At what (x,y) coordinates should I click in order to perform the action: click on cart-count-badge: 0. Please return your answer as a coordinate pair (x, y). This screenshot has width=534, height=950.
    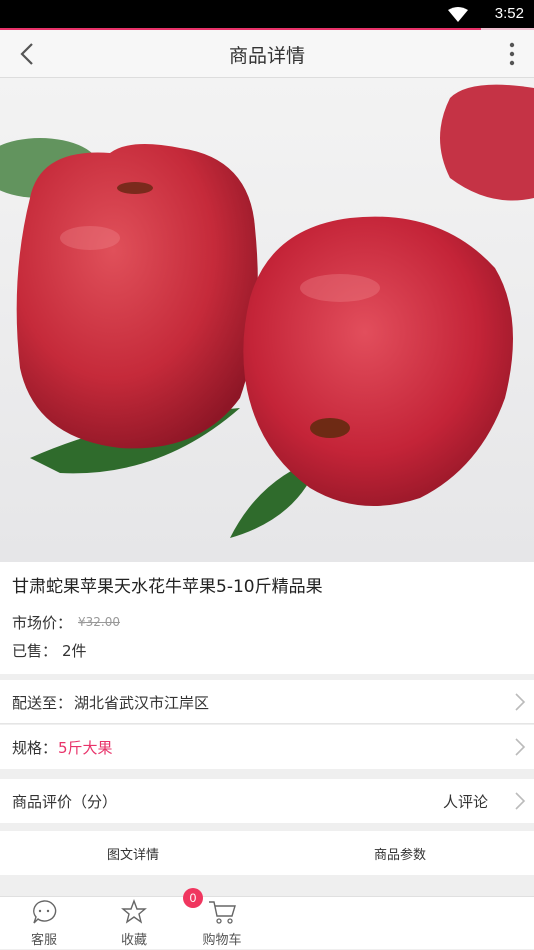
    Looking at the image, I should click on (193, 898).